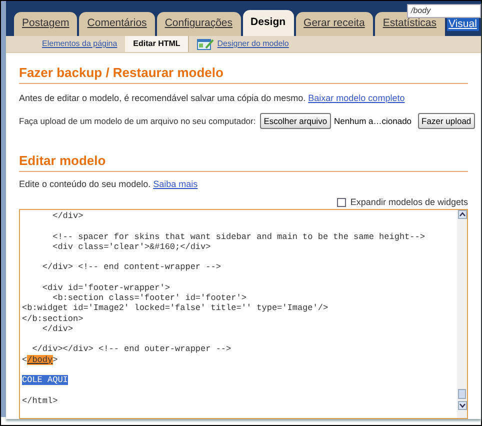 The image size is (482, 426). Describe the element at coordinates (356, 98) in the screenshot. I see `download-link: Baixar modelo completo` at that location.